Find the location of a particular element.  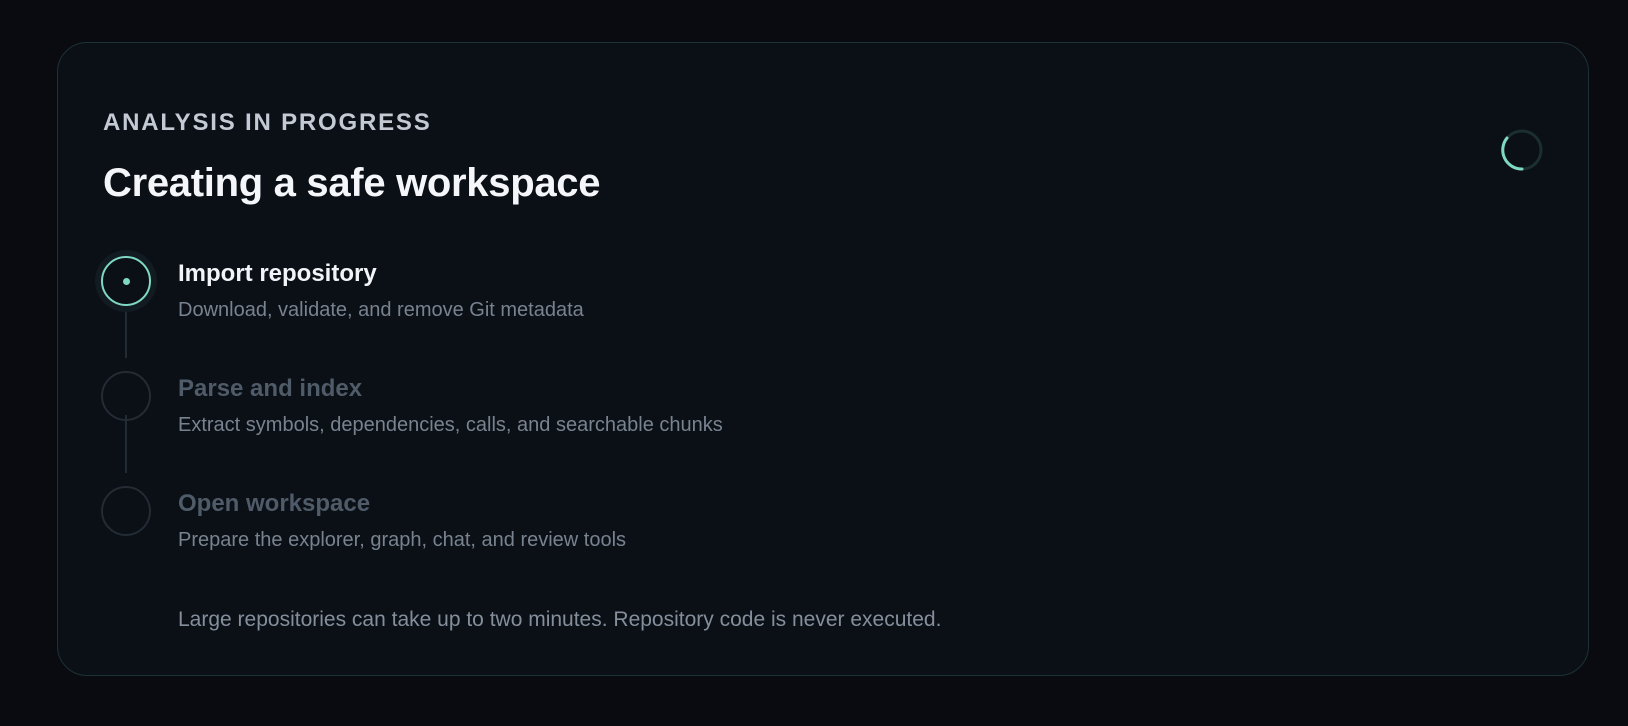

step-status-active-icon is located at coordinates (126, 281).